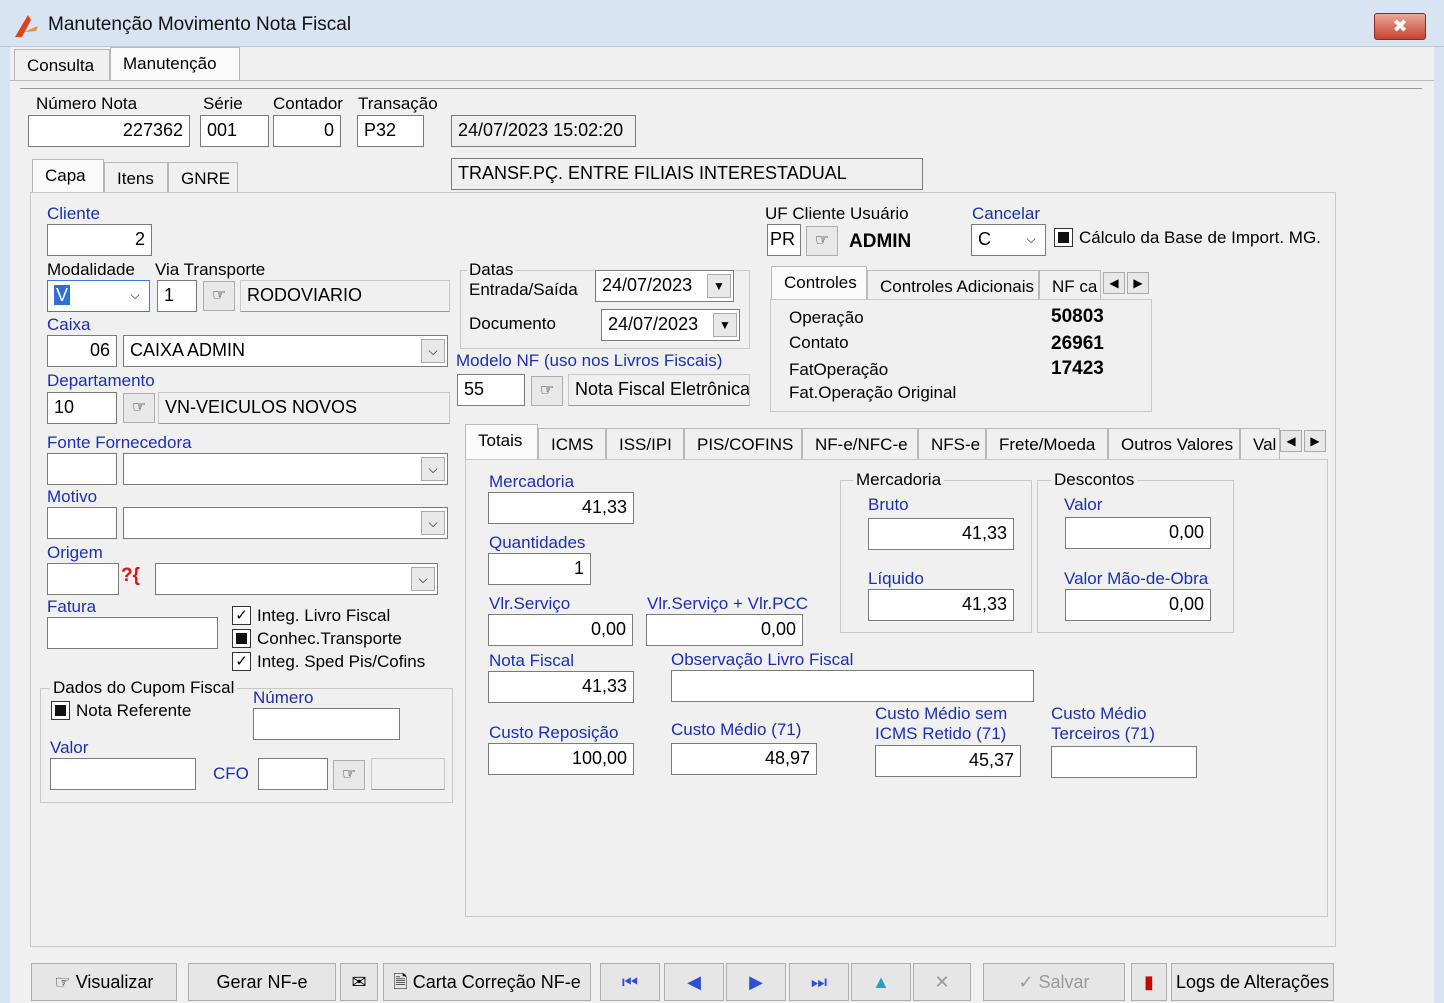 Image resolution: width=1444 pixels, height=1003 pixels. Describe the element at coordinates (1070, 286) in the screenshot. I see `tab-nf-ca: NF ca` at that location.